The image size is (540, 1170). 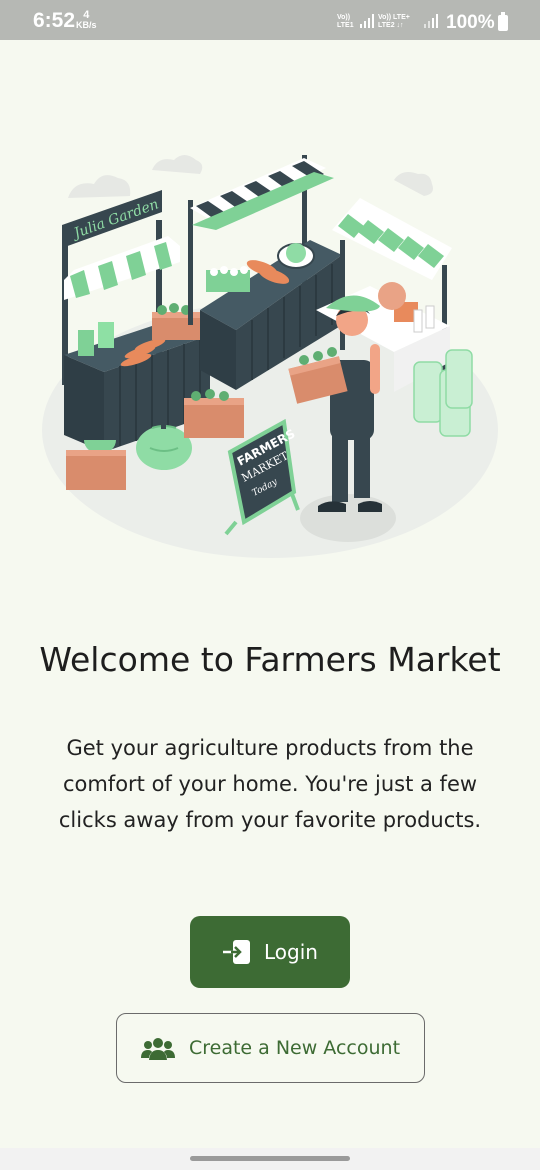 I want to click on navigation-bar, so click(x=270, y=1159).